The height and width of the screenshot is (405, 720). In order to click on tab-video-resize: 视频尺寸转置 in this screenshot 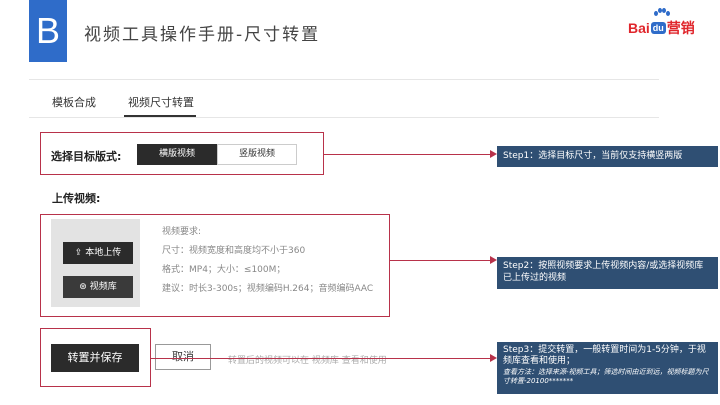, I will do `click(161, 102)`.